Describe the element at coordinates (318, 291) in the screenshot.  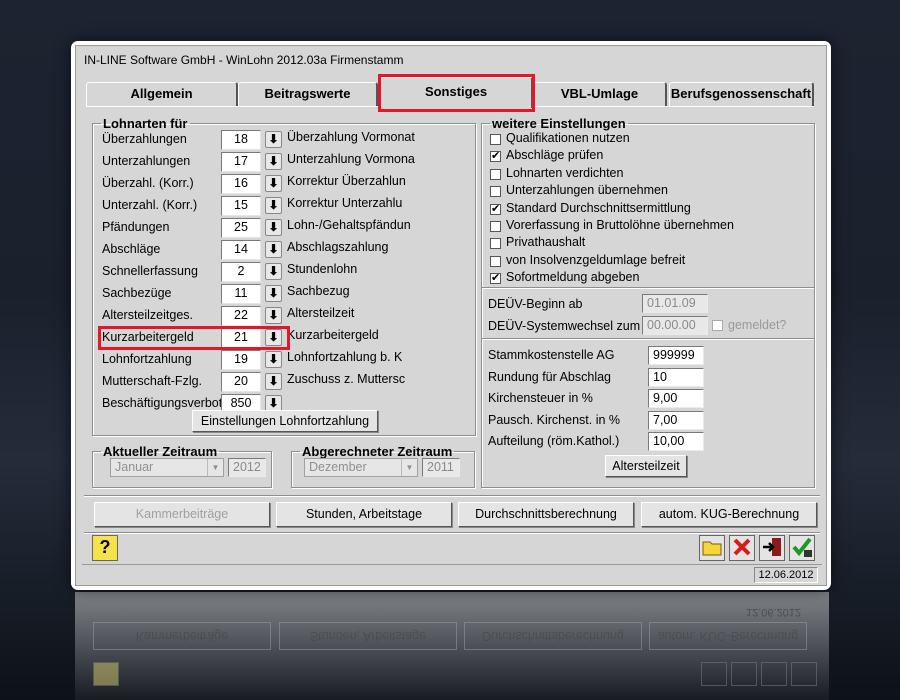
I see `lohnart-description: Sachbezug` at that location.